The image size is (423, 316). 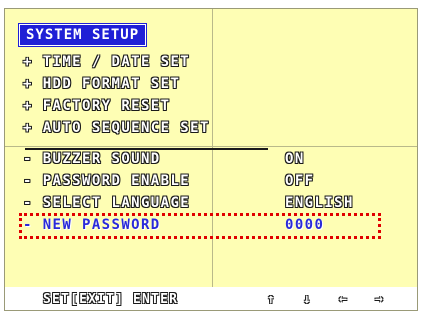 I want to click on menu-item-label: TIME / DATE SET, so click(x=116, y=62).